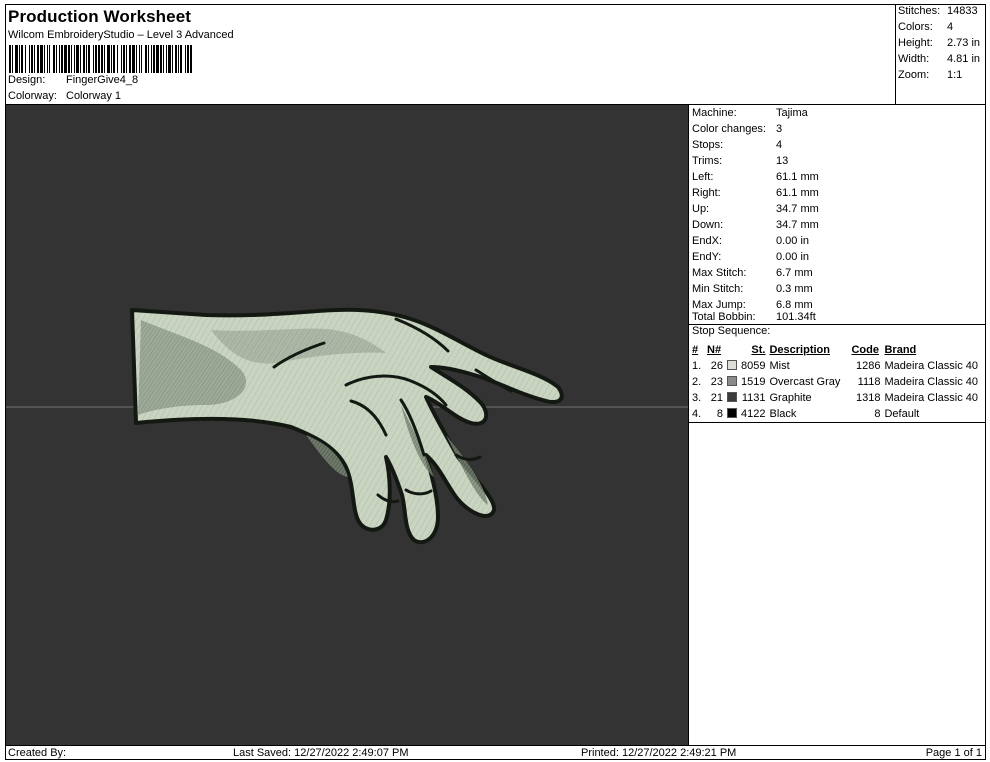 This screenshot has width=990, height=762. What do you see at coordinates (719, 414) in the screenshot?
I see `row-needle: 8` at bounding box center [719, 414].